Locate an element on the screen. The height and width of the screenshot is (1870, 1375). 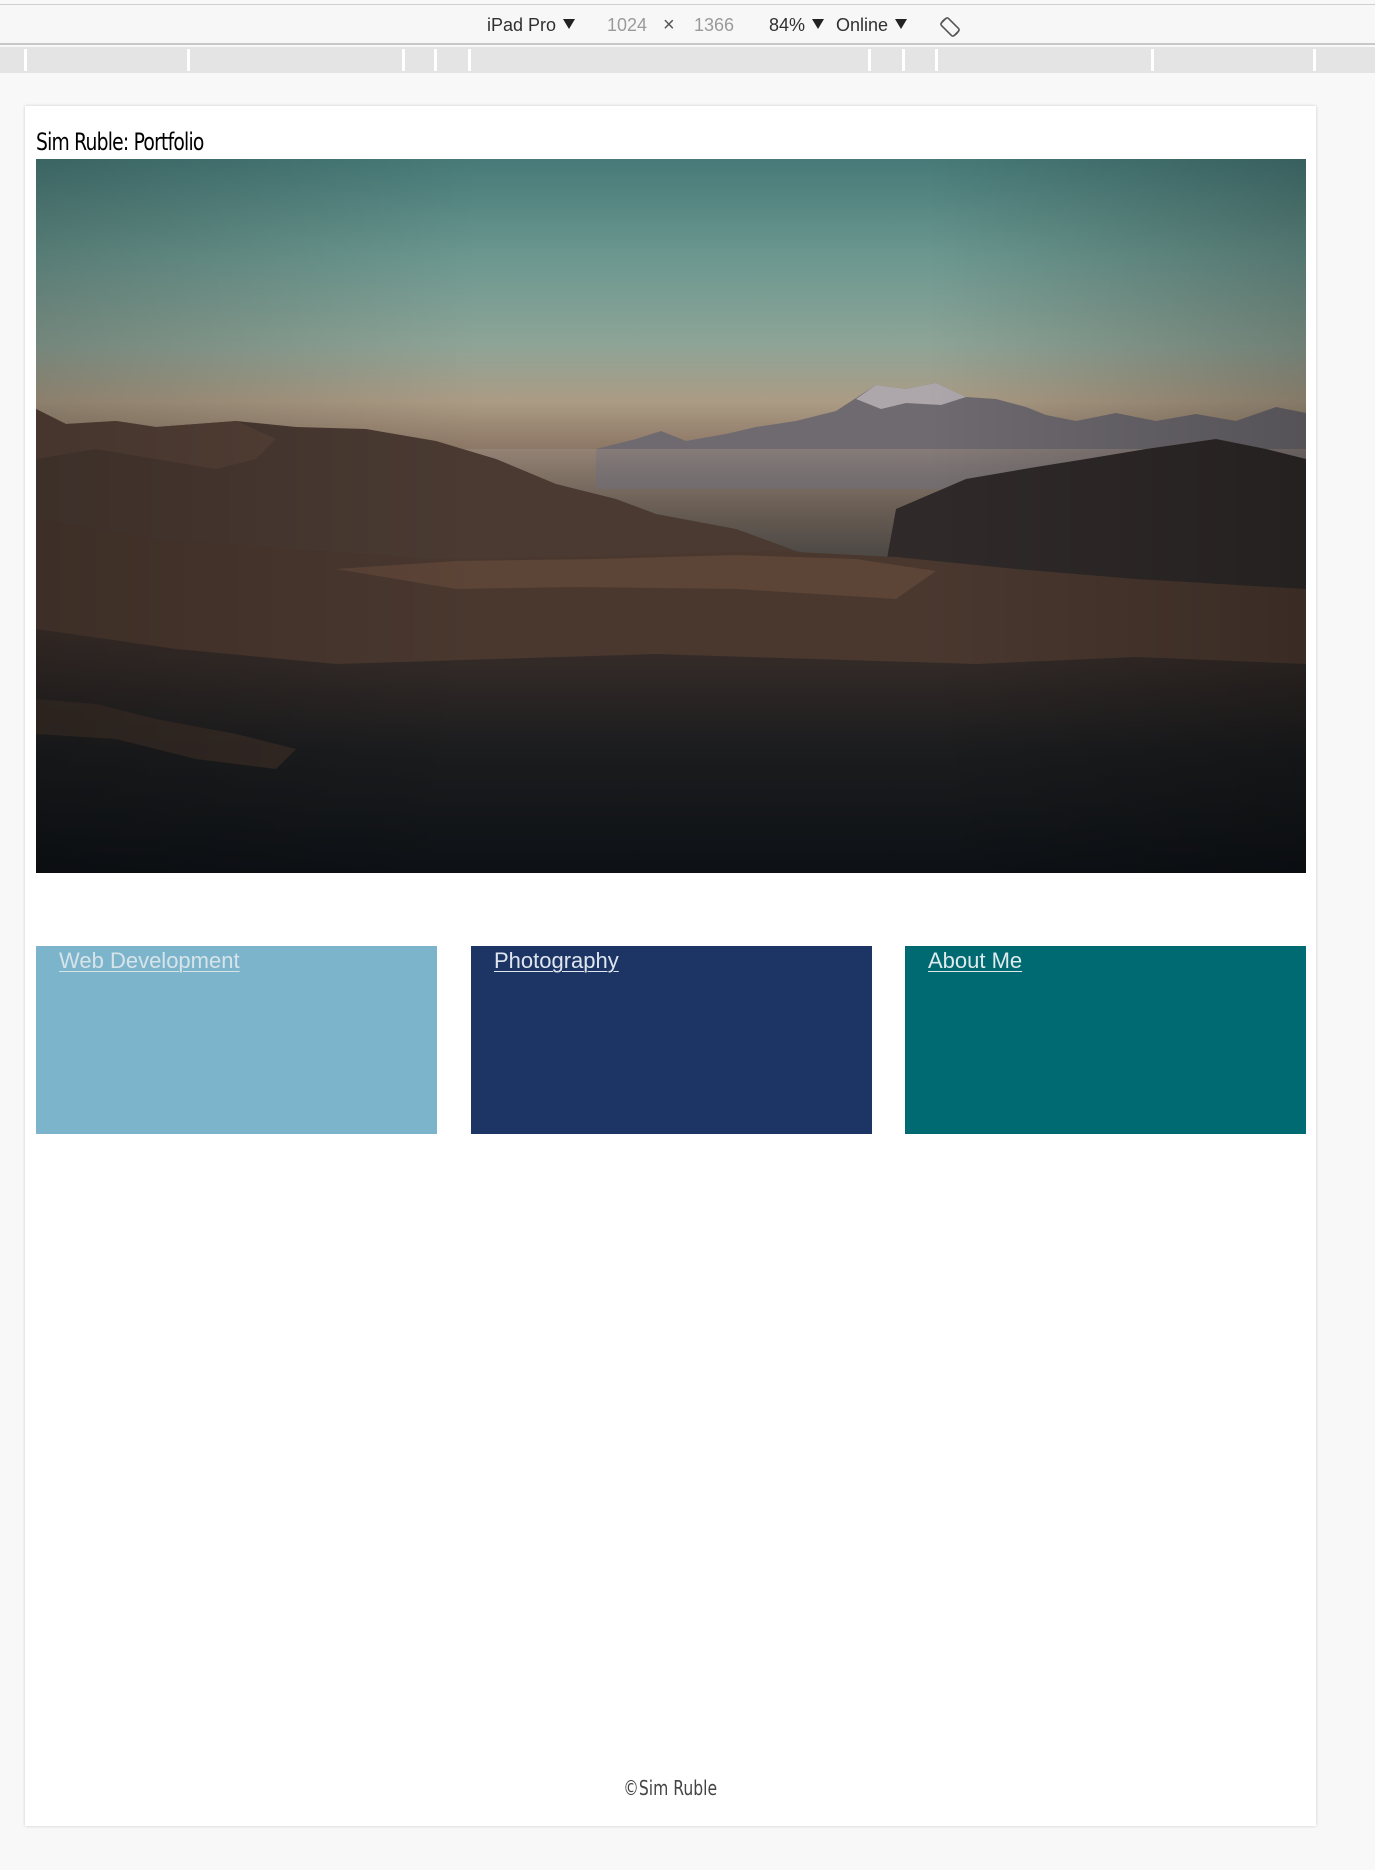
zoom-select: 84% is located at coordinates (797, 25).